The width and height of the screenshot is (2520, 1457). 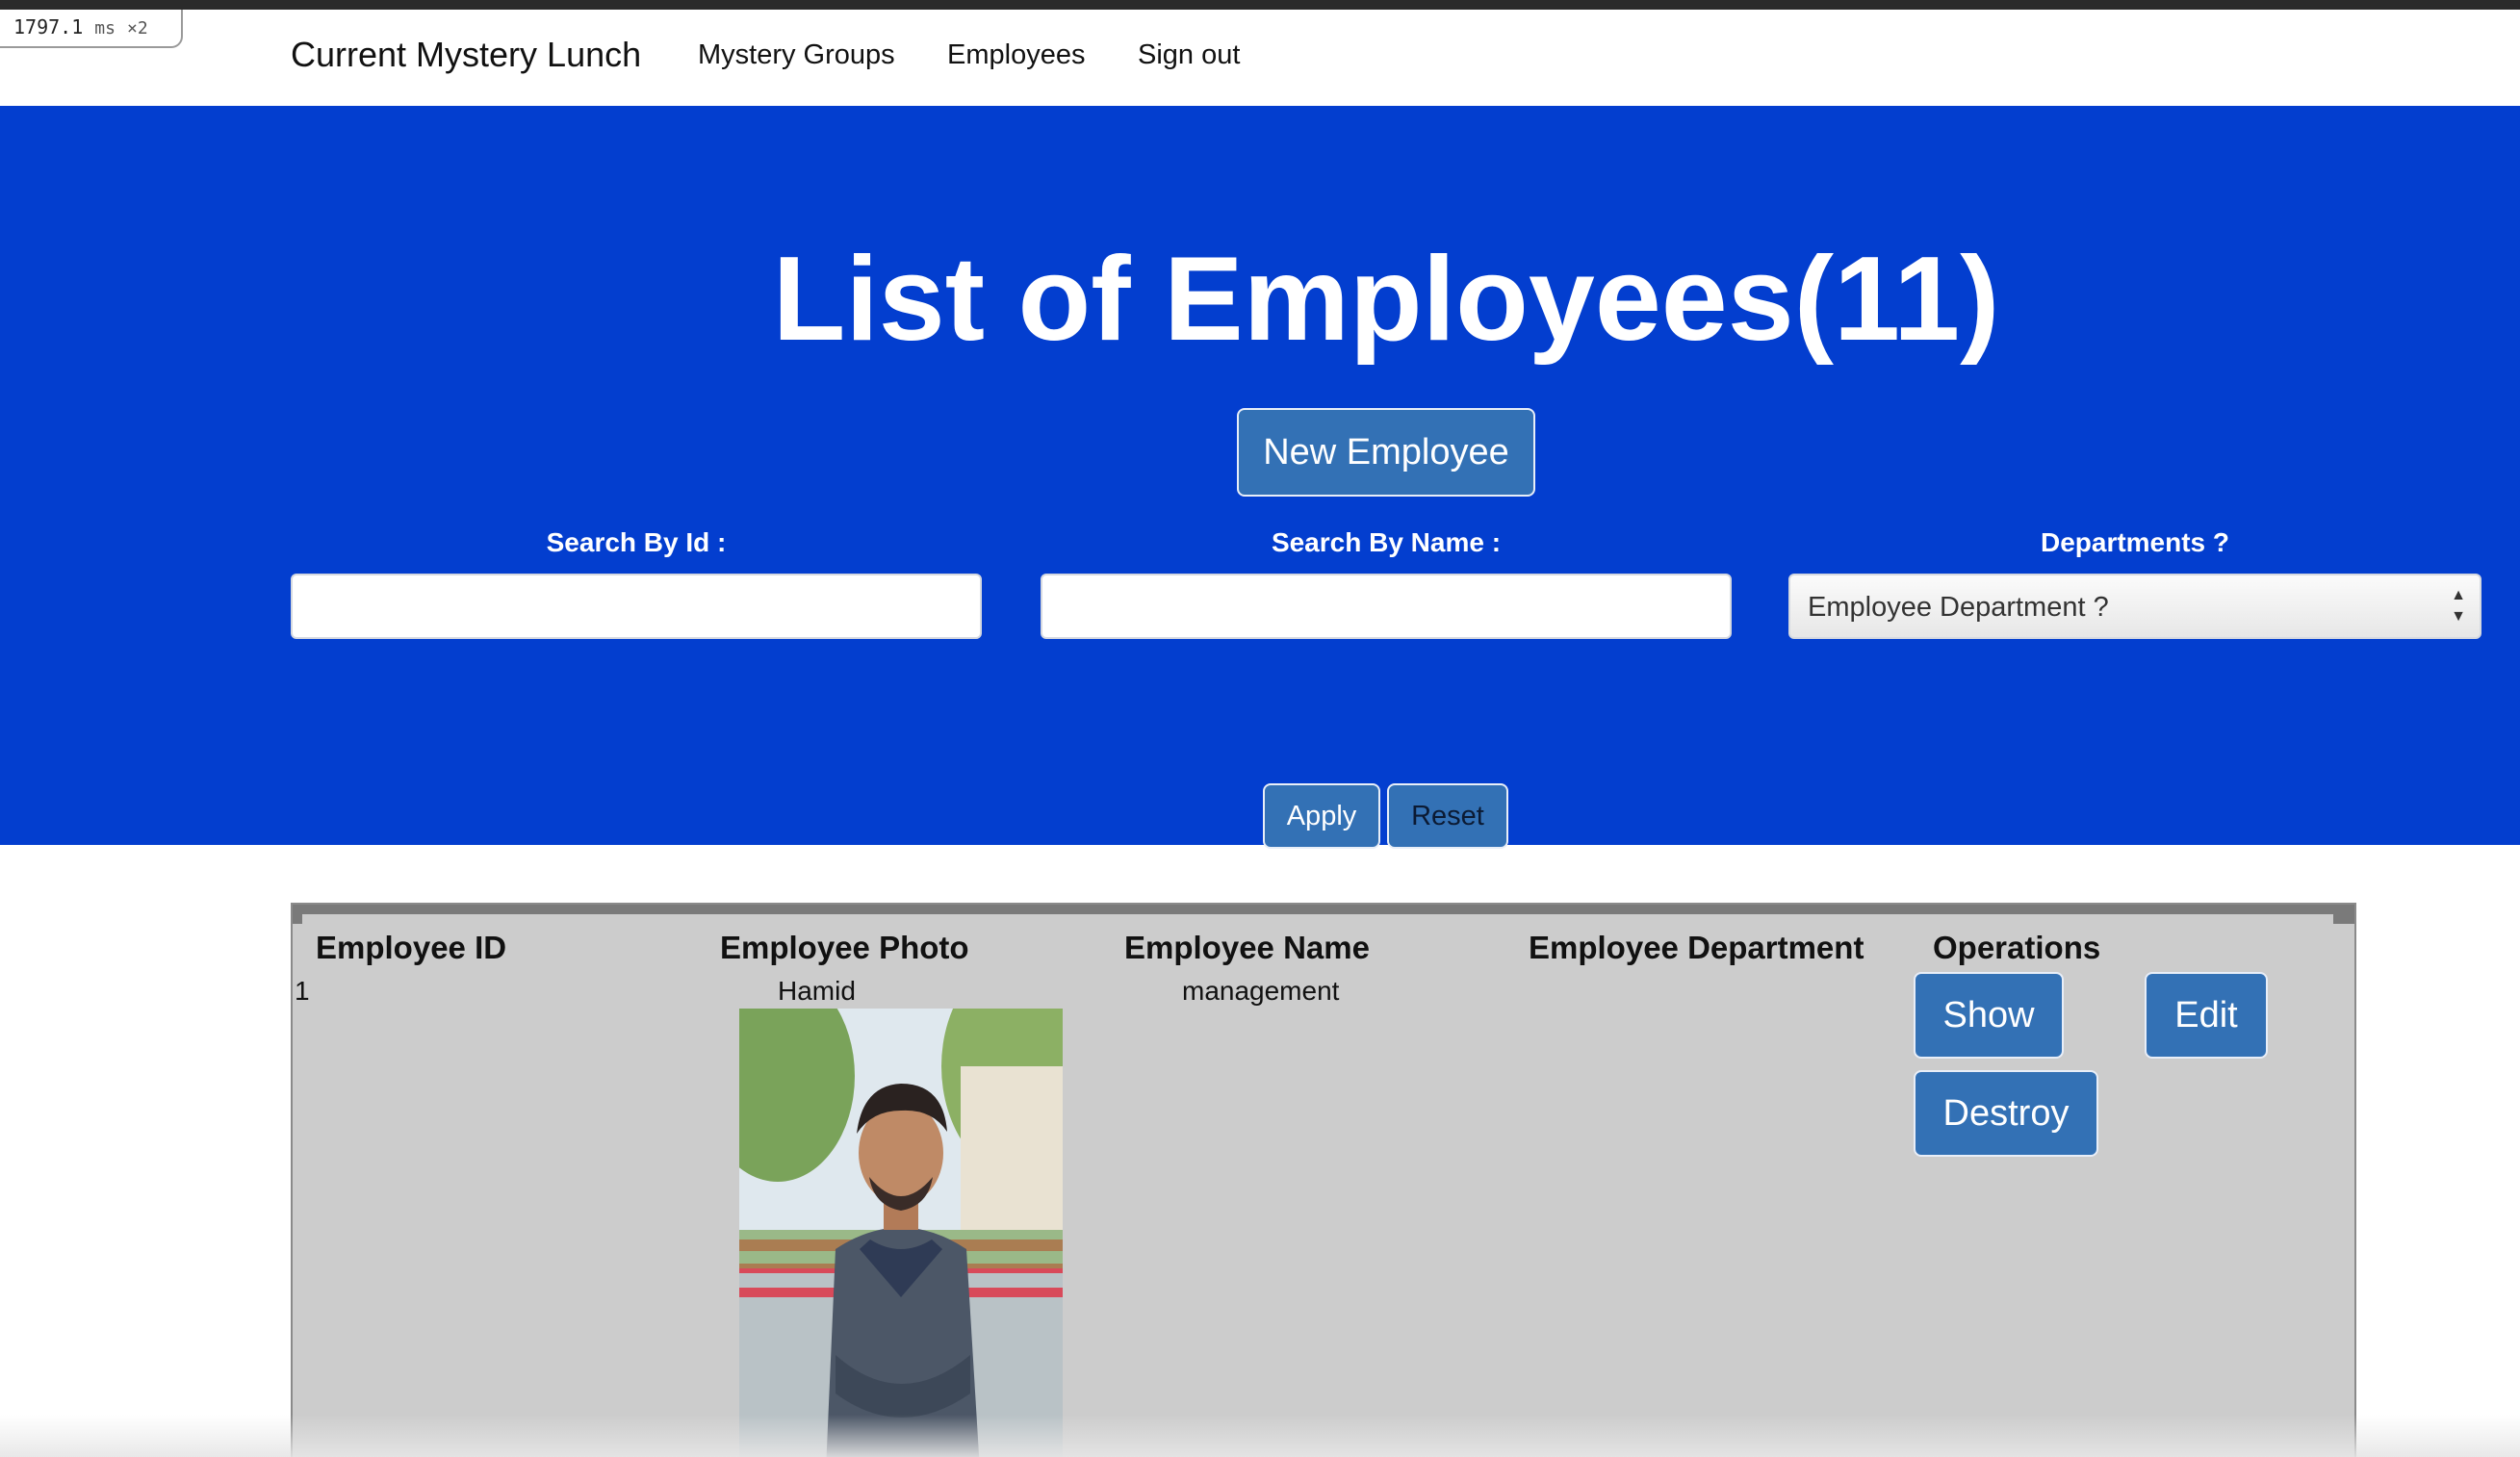 What do you see at coordinates (1247, 947) in the screenshot?
I see `header-employee-name: Employee Name` at bounding box center [1247, 947].